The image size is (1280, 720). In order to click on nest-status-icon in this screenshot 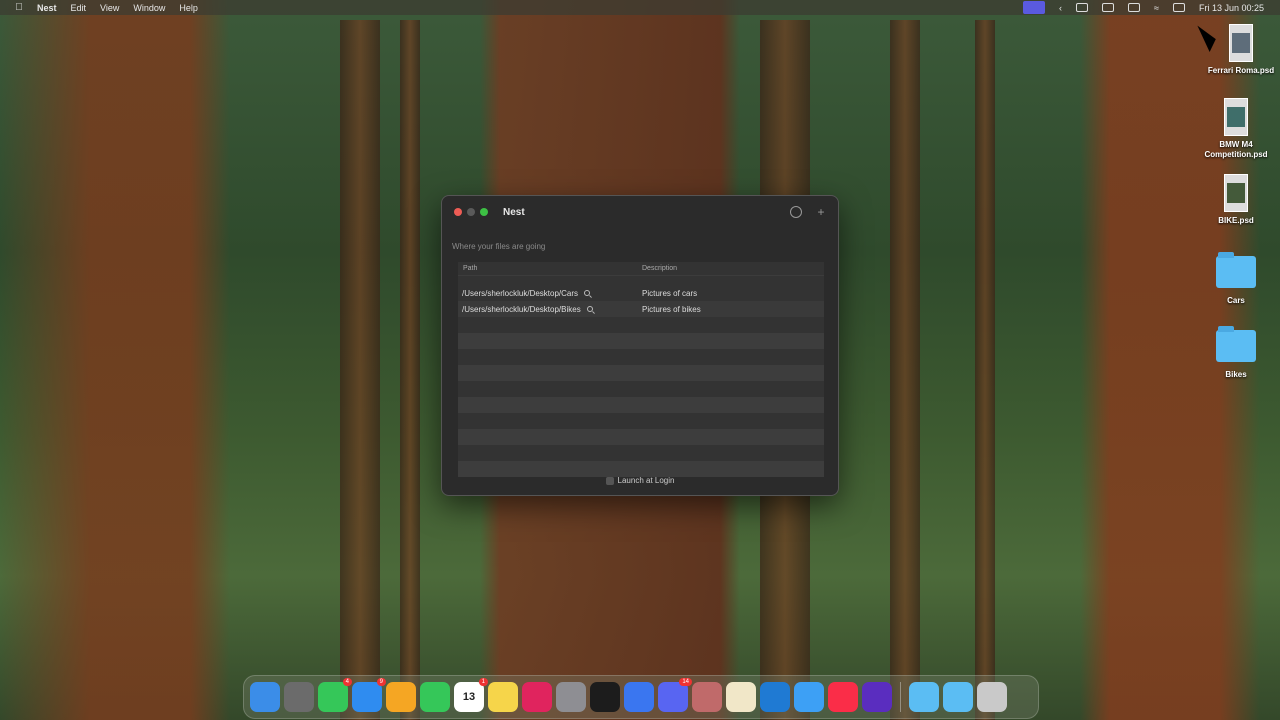, I will do `click(1034, 7)`.